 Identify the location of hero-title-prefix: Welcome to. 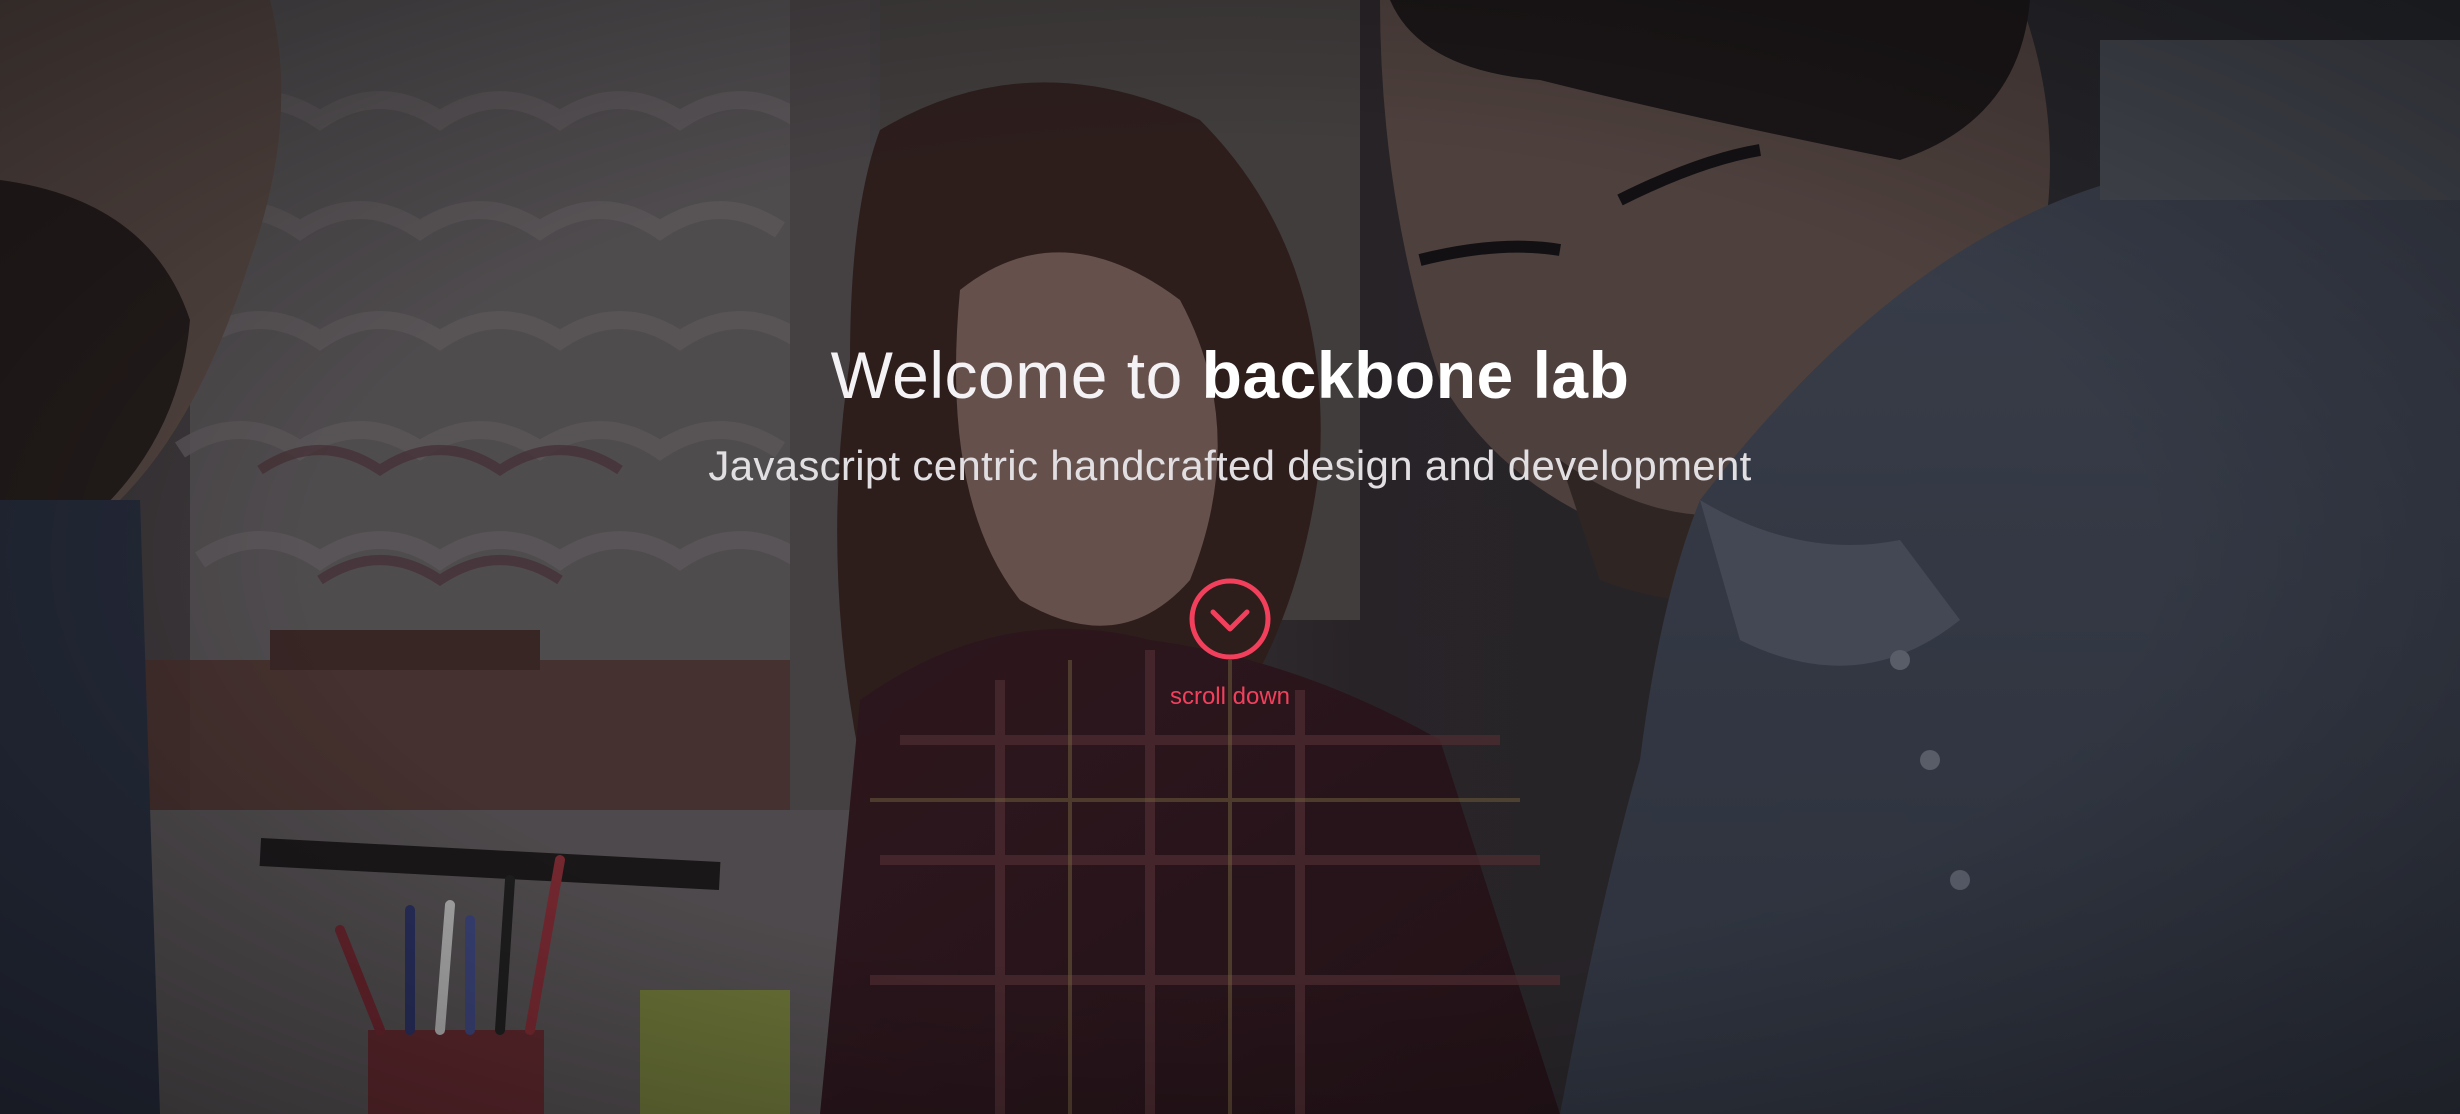
(1016, 375).